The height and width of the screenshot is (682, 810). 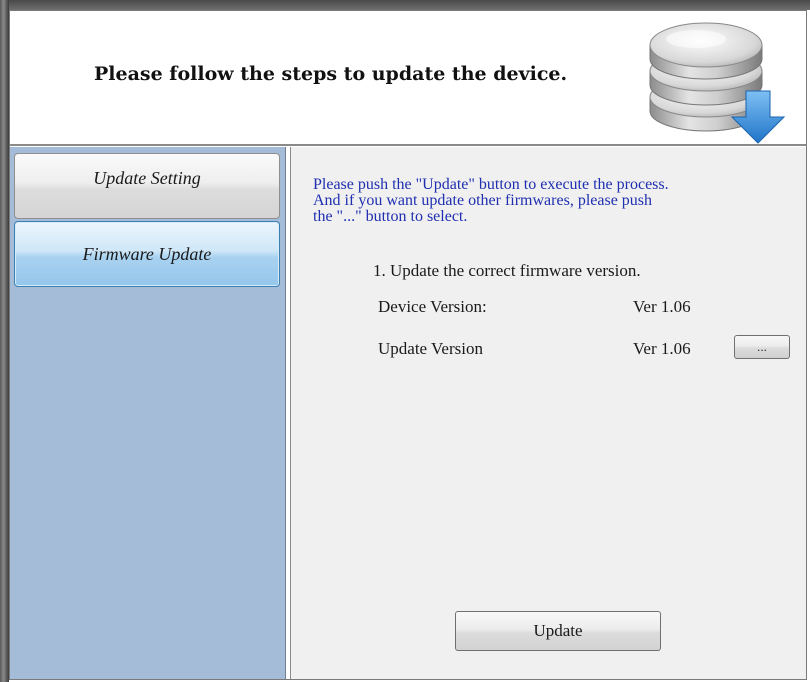 What do you see at coordinates (408, 145) in the screenshot?
I see `header-divider` at bounding box center [408, 145].